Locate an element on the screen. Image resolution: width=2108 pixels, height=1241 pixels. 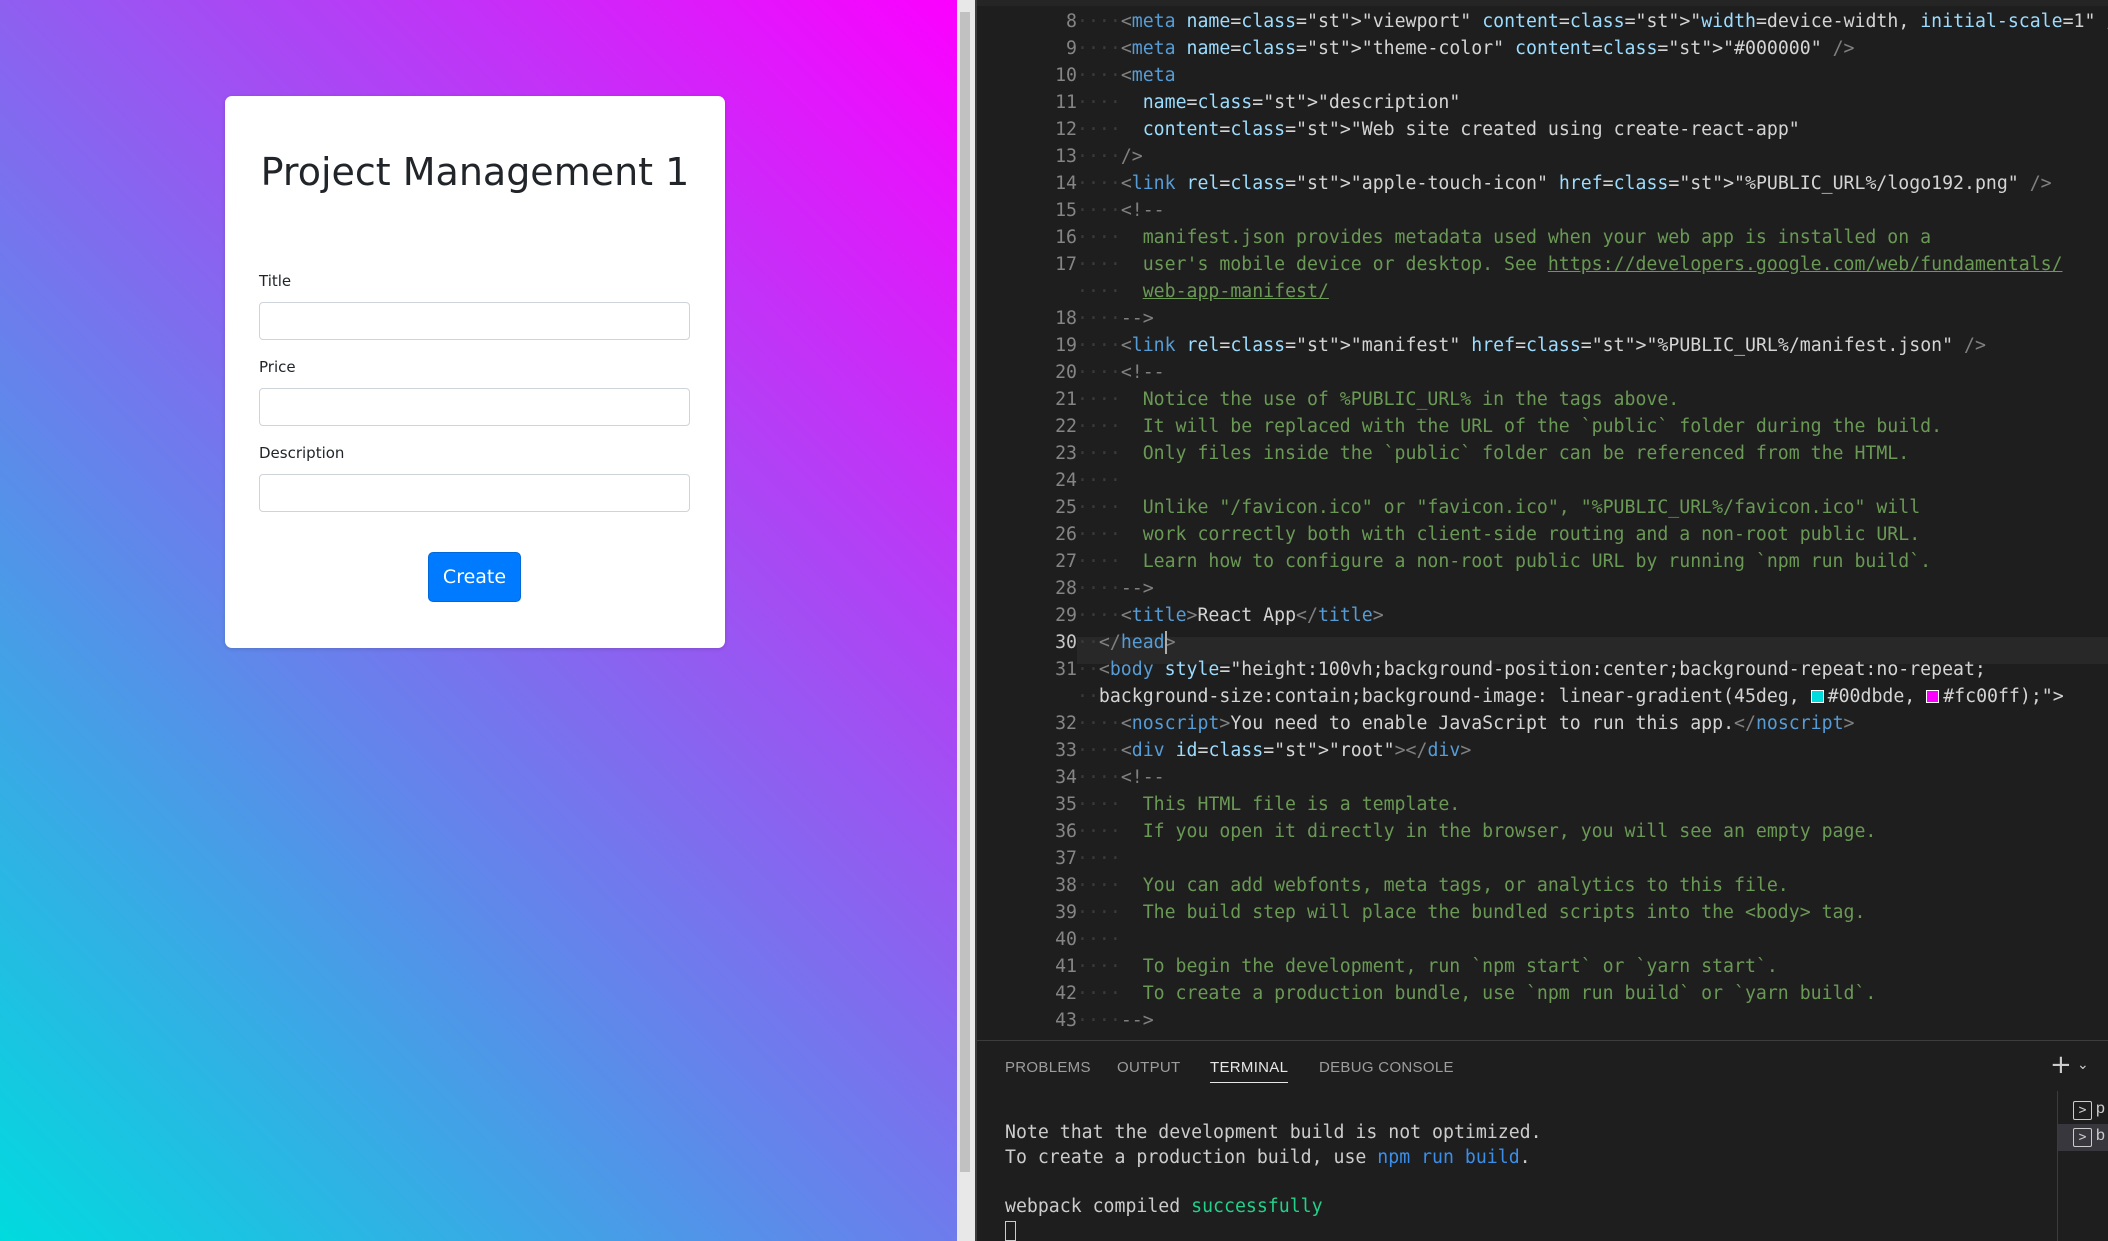
title-label: Title is located at coordinates (275, 281).